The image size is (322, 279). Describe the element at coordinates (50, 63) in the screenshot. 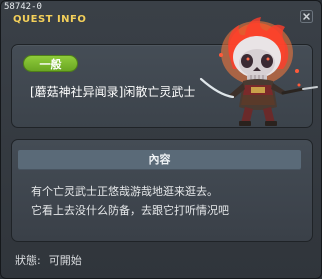

I see `quest-category-badge: 一般` at that location.